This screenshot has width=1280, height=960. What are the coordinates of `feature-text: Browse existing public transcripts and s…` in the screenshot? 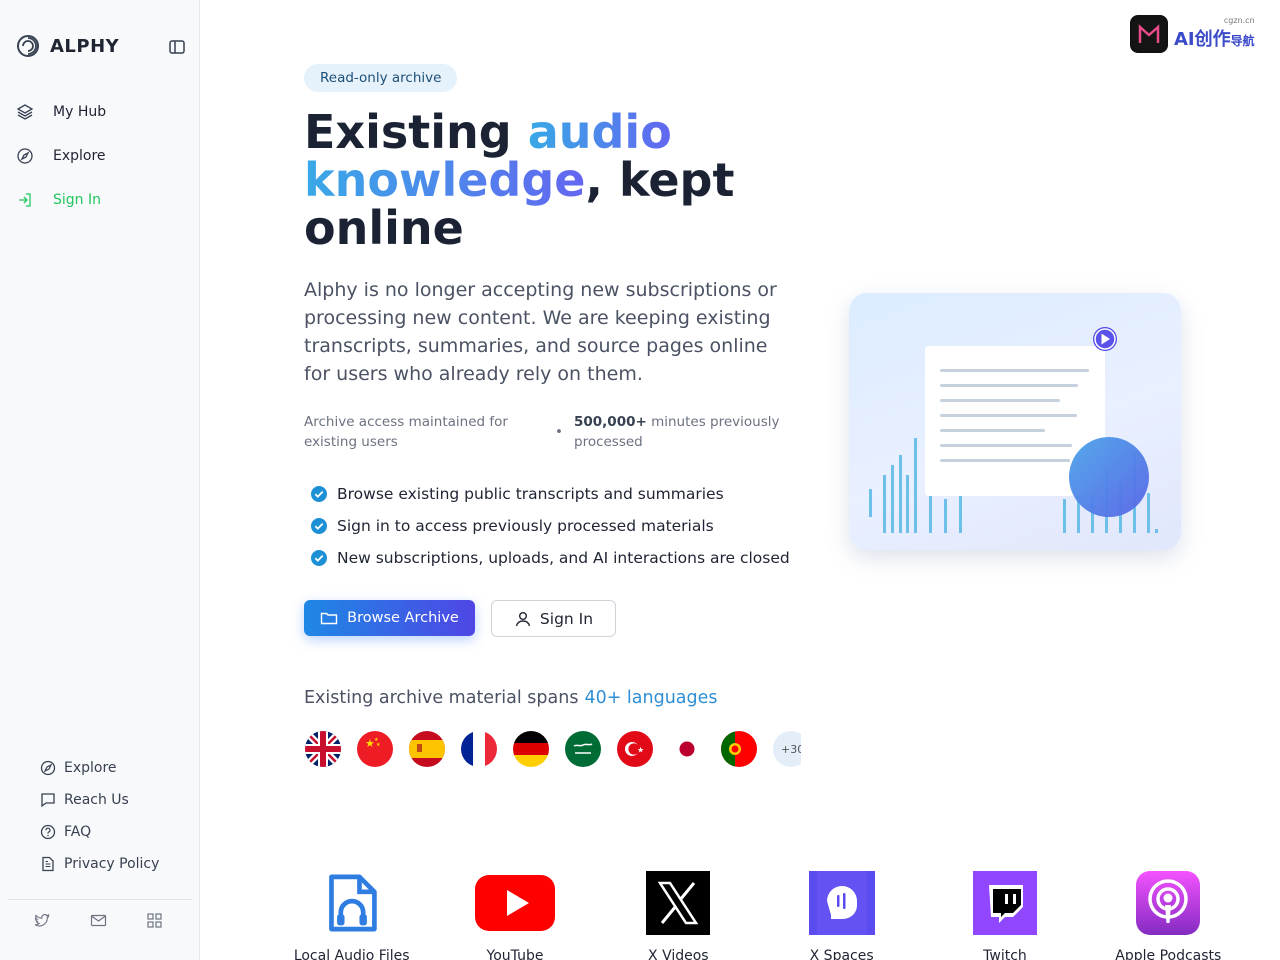 It's located at (530, 494).